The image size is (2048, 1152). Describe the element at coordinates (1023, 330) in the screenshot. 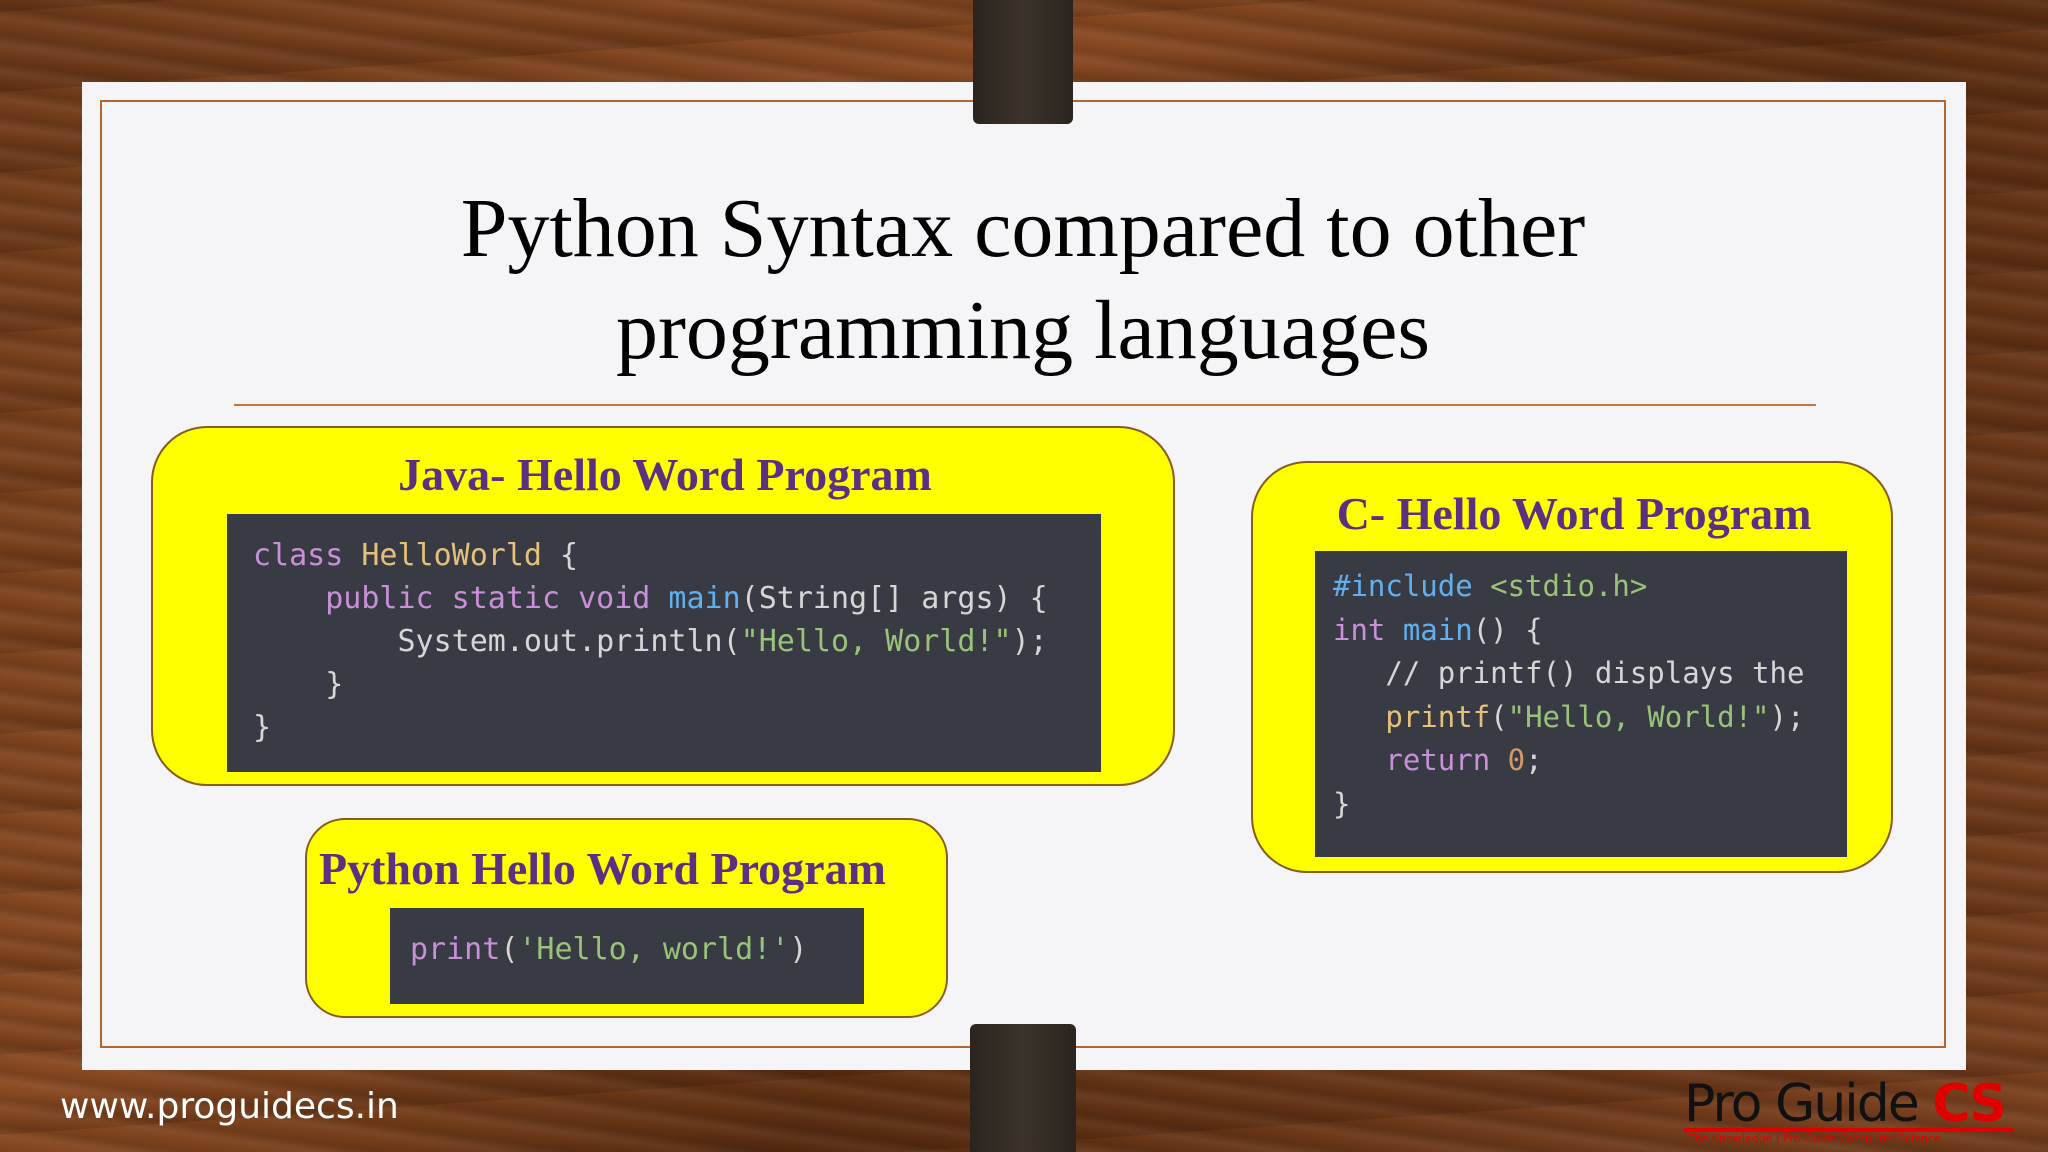

I see `title-line-2: programming languages` at that location.